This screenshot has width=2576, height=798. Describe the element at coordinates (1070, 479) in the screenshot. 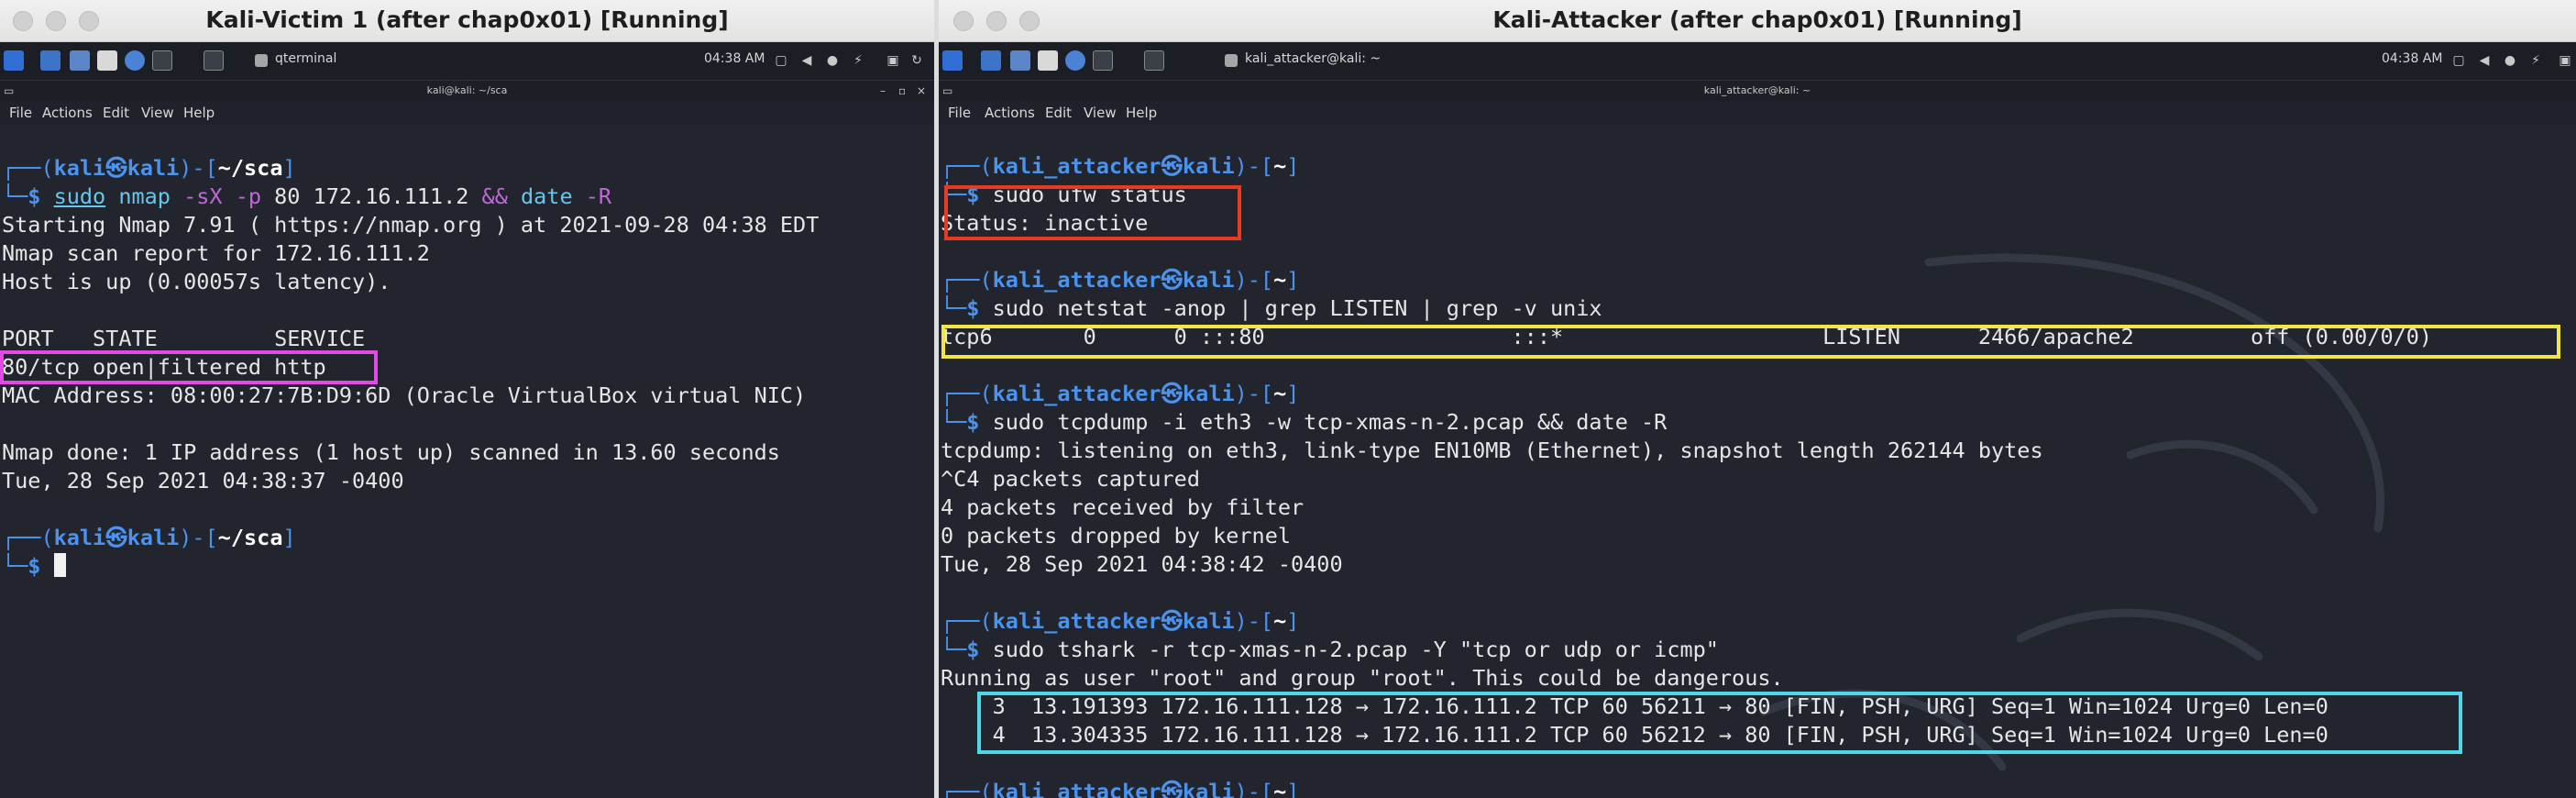

I see `output-line: ^C4 packets captured` at that location.